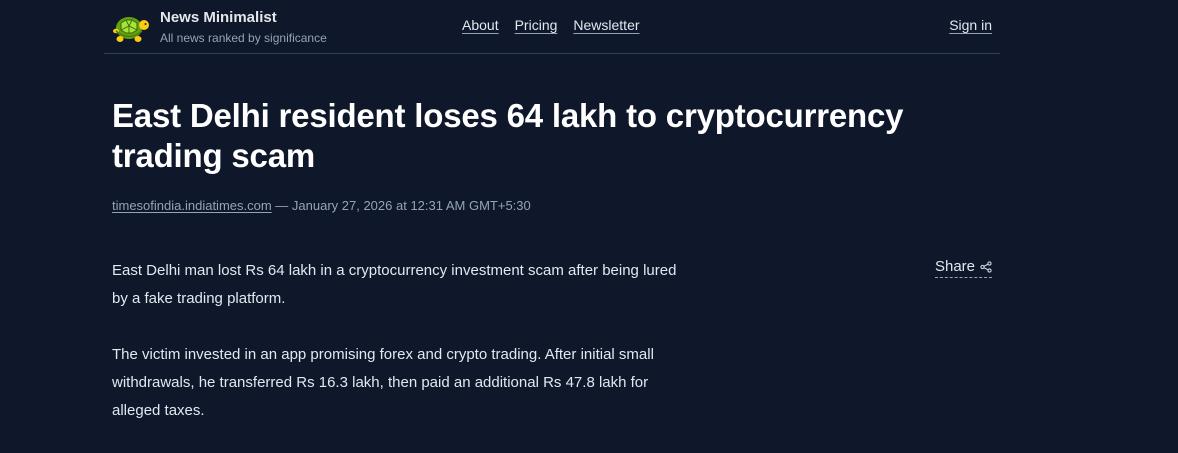  I want to click on main-nav: About Pricing Newsletter, so click(551, 25).